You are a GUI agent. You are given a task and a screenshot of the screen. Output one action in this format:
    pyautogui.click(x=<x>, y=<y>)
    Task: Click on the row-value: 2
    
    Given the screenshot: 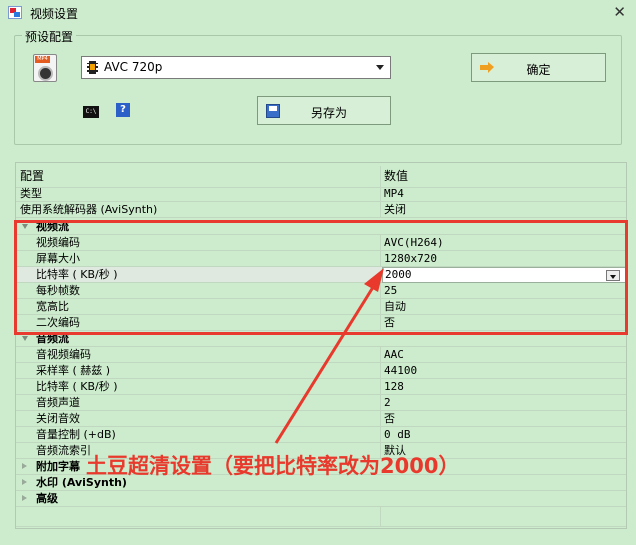 What is the action you would take?
    pyautogui.click(x=387, y=402)
    